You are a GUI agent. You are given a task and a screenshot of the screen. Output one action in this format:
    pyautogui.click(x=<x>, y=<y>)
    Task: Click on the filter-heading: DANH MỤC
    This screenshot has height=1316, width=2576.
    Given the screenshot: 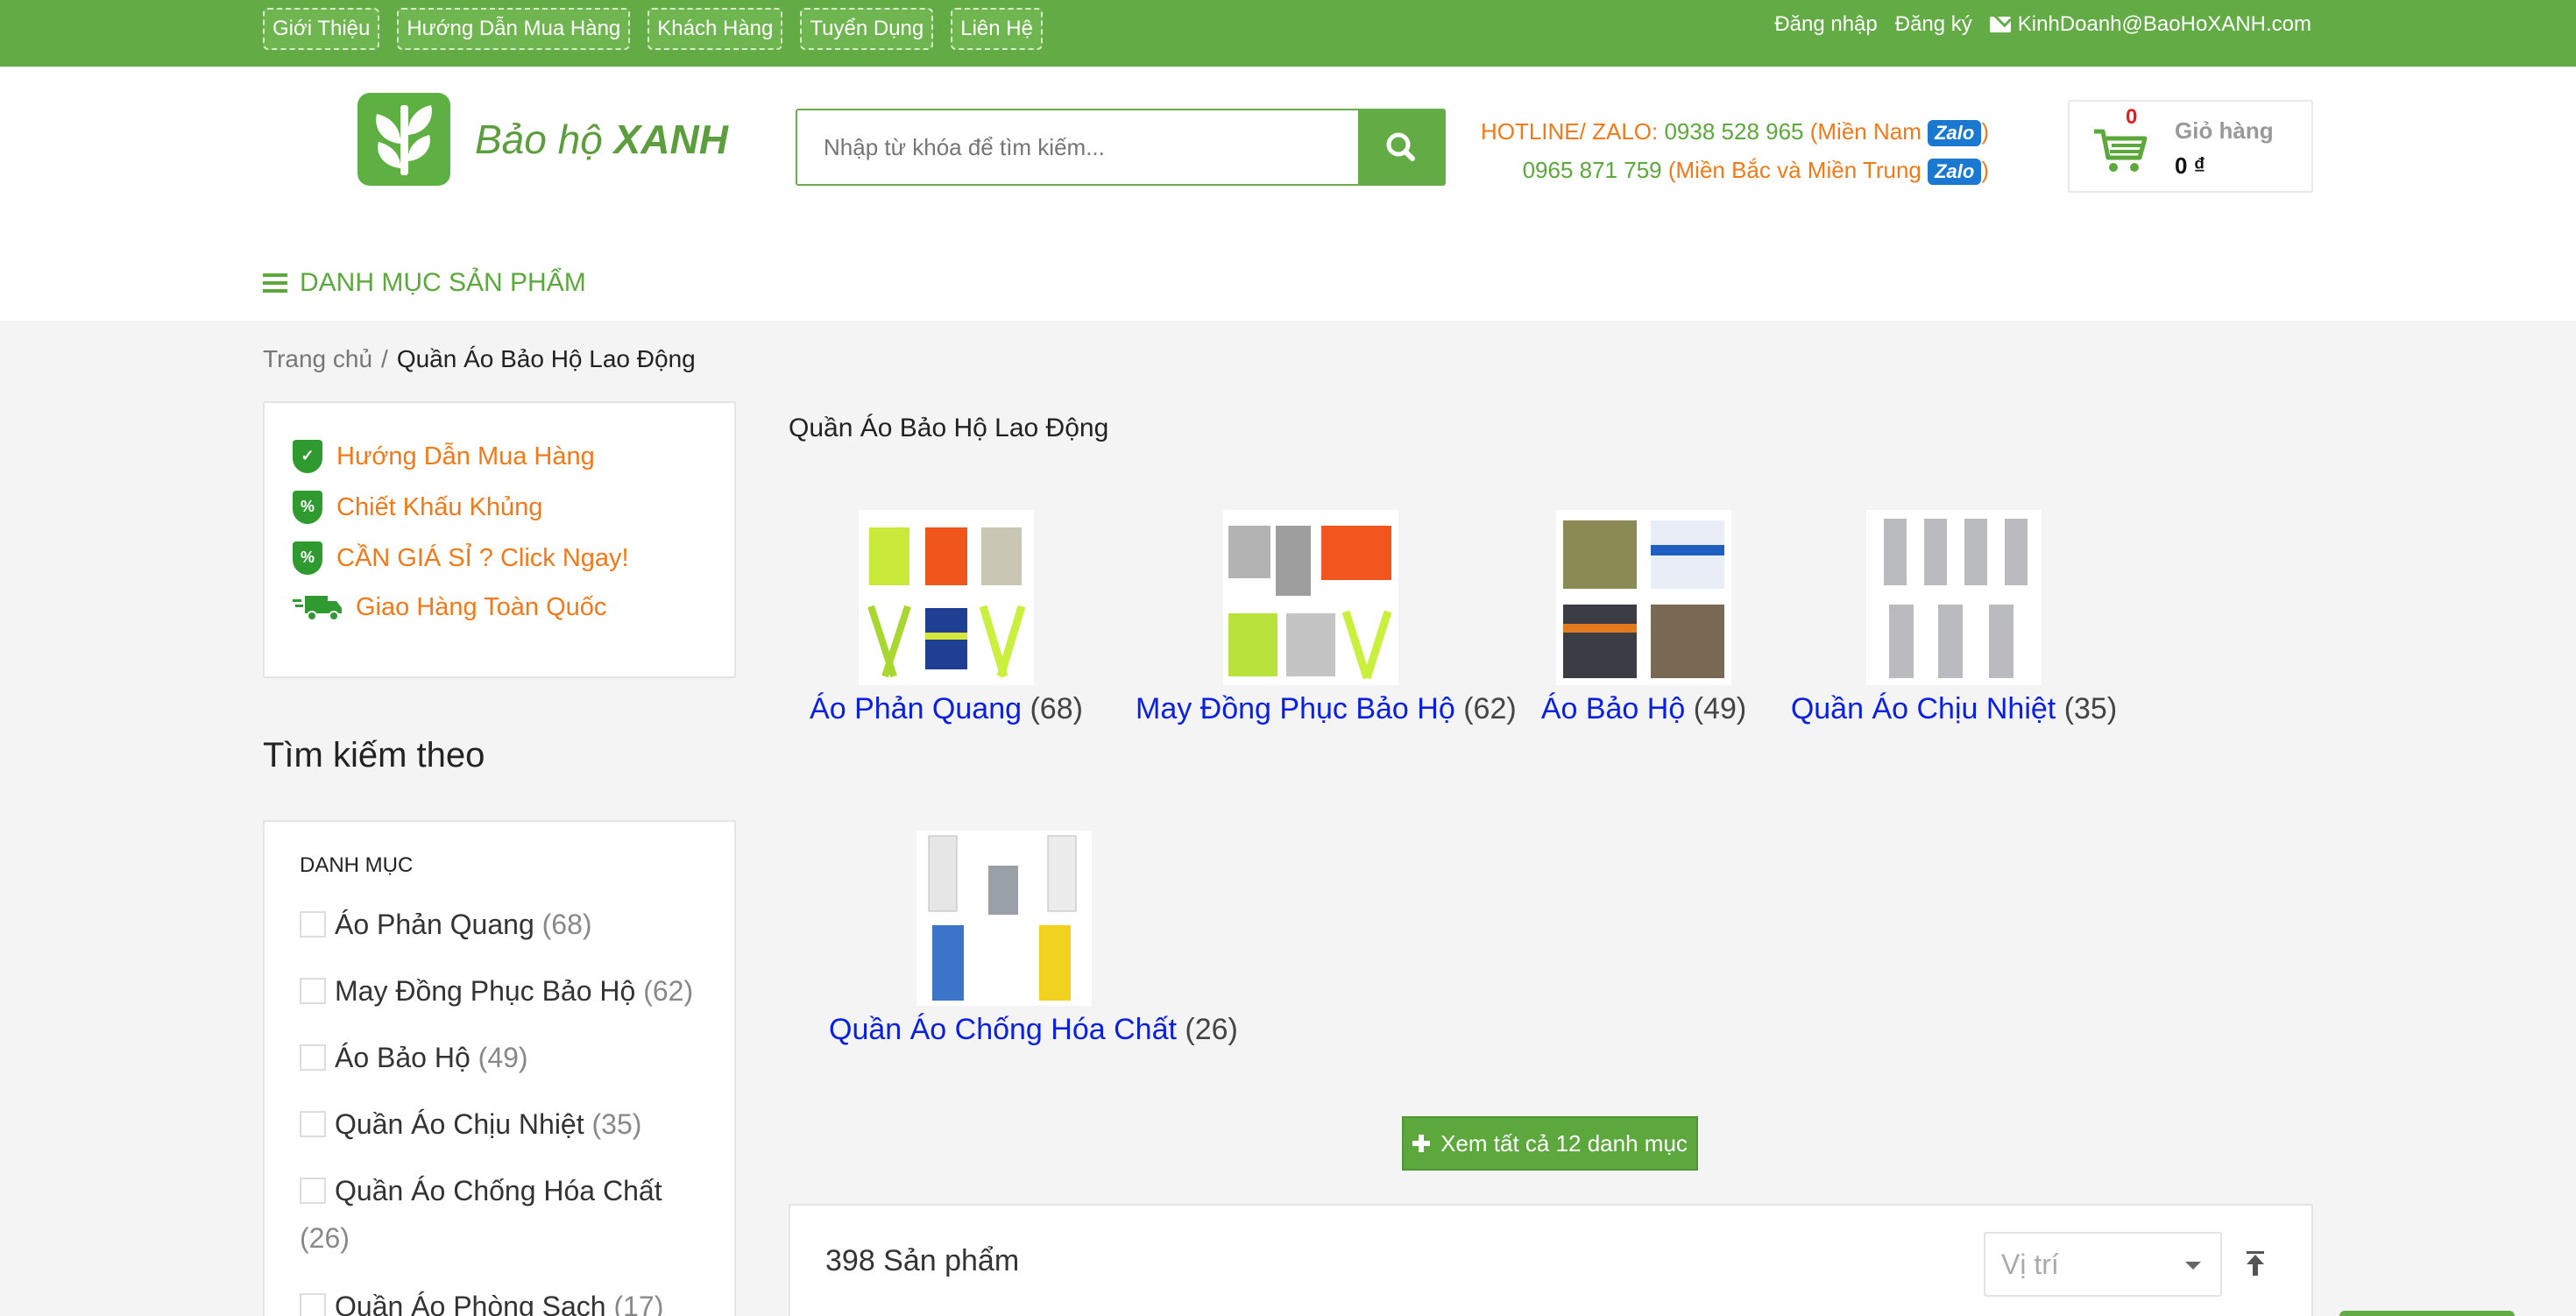 What is the action you would take?
    pyautogui.click(x=357, y=865)
    